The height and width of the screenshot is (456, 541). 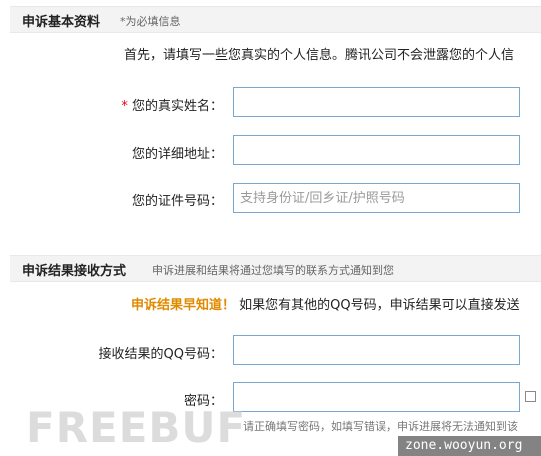 I want to click on section-title-basic-info: 申诉基本资料, so click(x=61, y=22).